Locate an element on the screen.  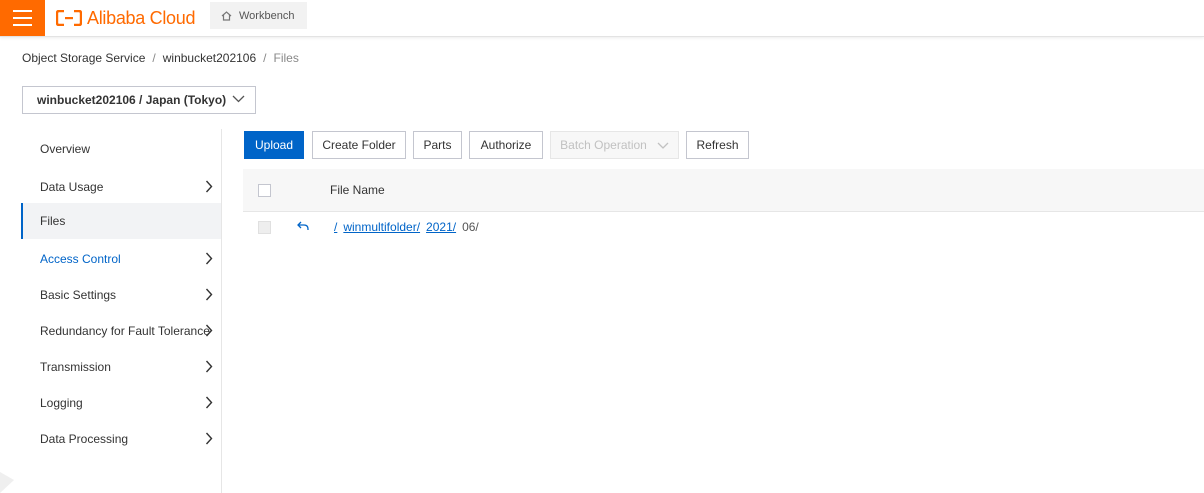
sidebar-item-redundancy: Redundancy for Fault Tolerance is located at coordinates (121, 331).